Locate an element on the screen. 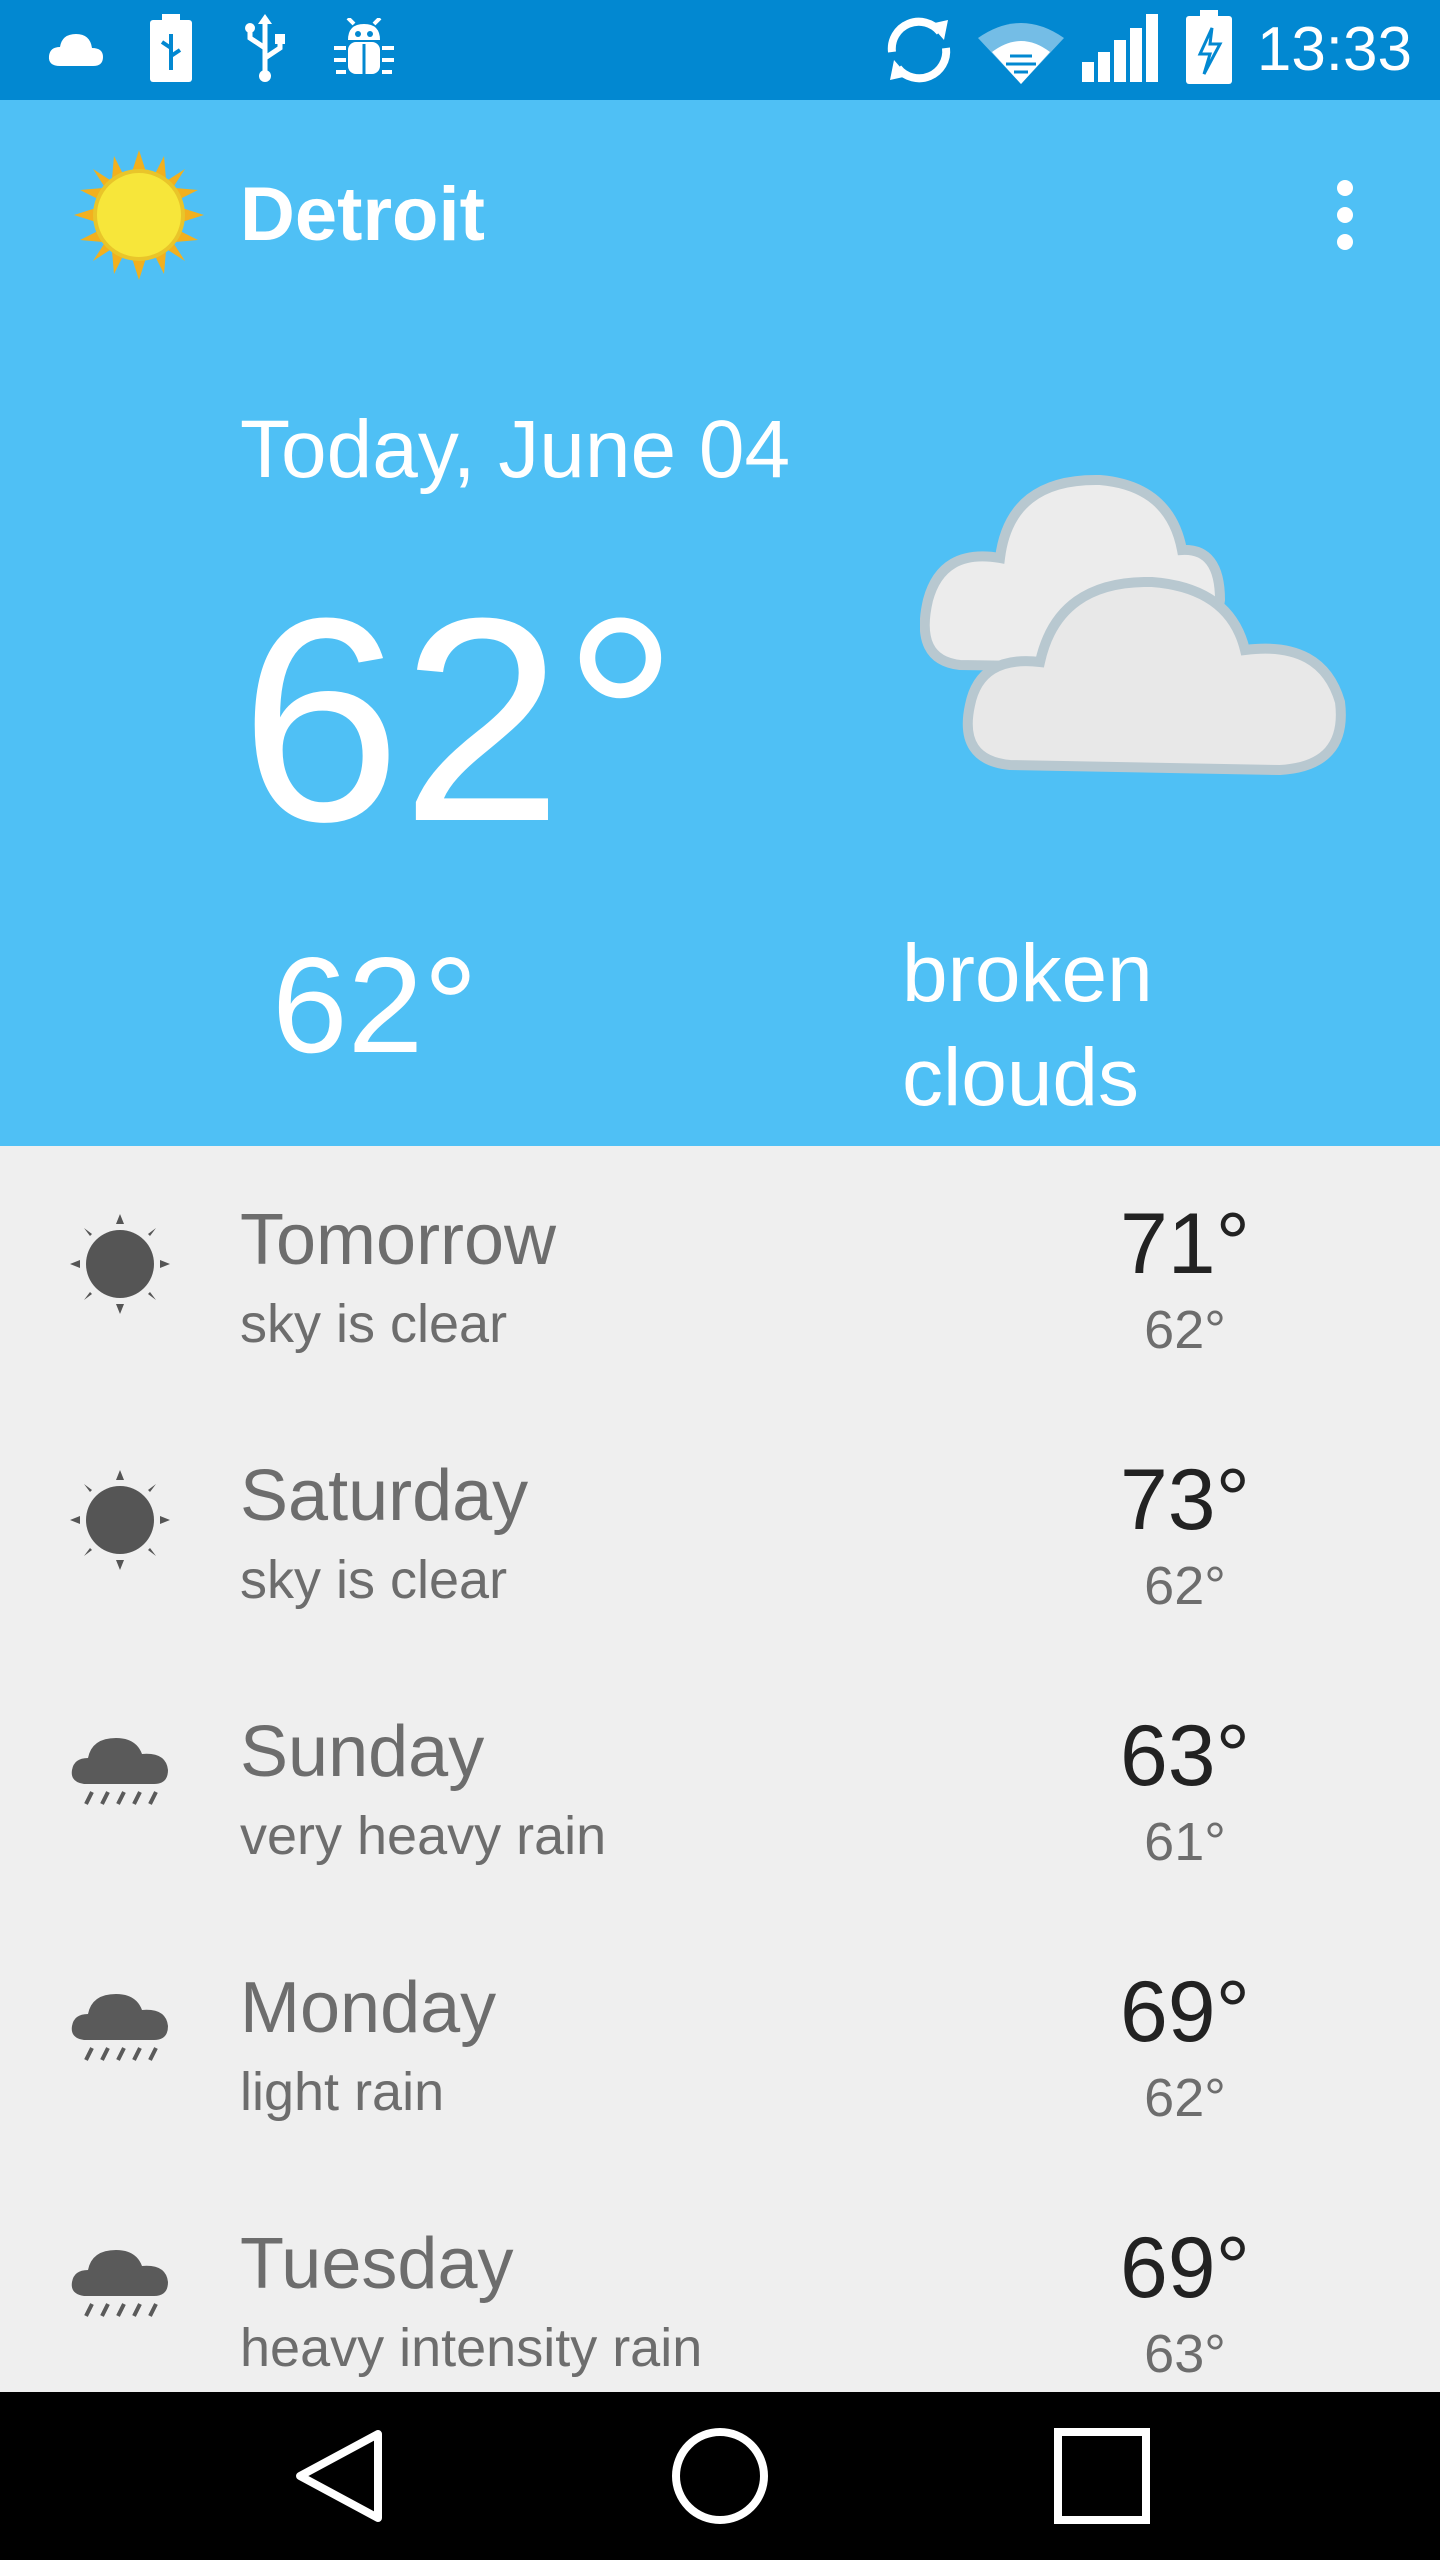 The width and height of the screenshot is (1440, 2560). forecast-low: 63° is located at coordinates (1185, 2354).